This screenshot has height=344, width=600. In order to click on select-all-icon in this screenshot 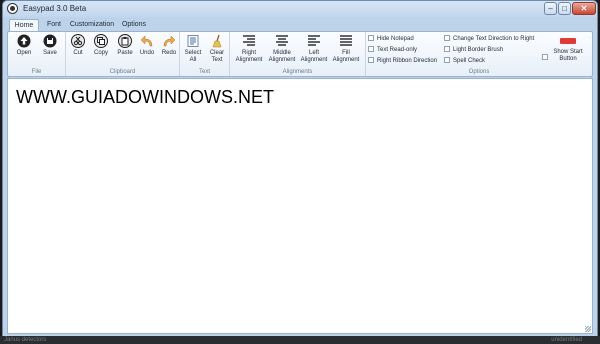, I will do `click(193, 41)`.